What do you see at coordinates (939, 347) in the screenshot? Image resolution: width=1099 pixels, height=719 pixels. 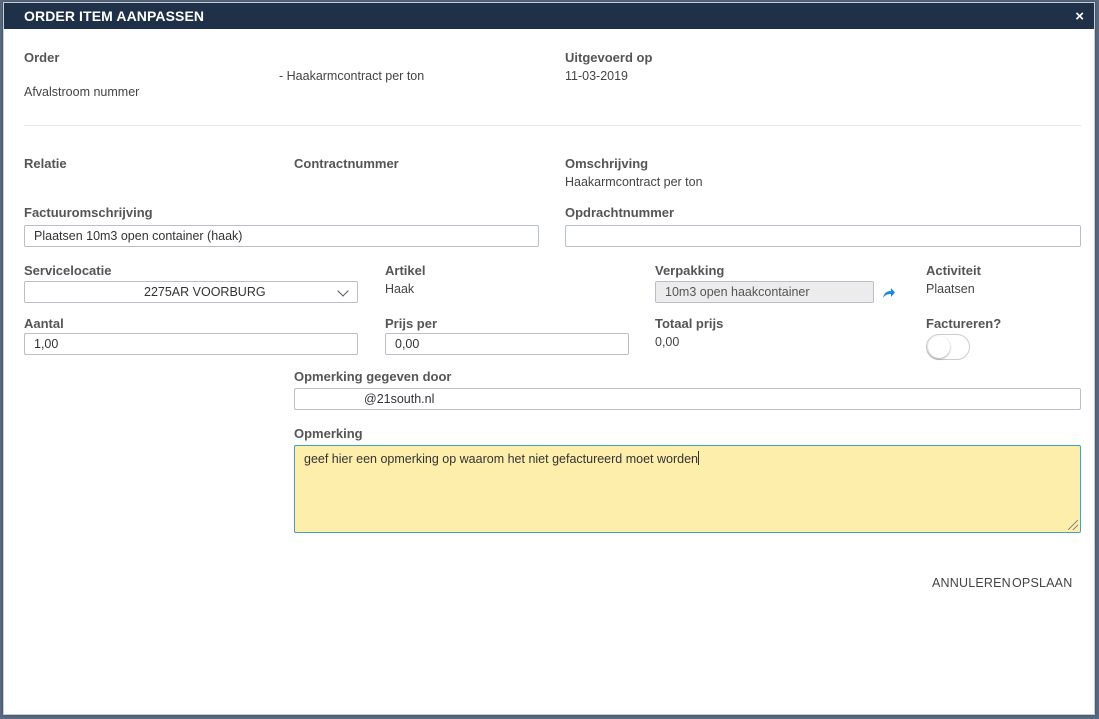 I see `toggle-knob` at bounding box center [939, 347].